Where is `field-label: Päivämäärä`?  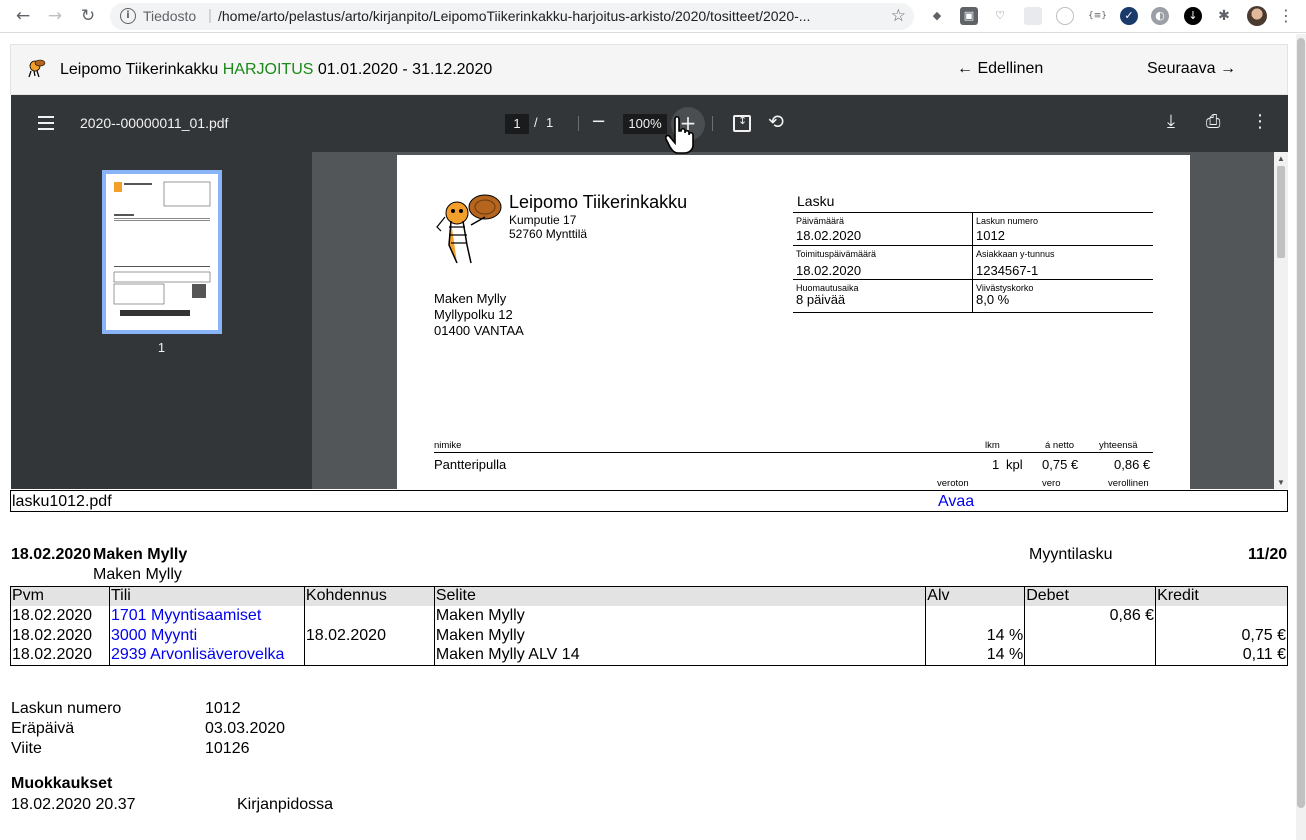 field-label: Päivämäärä is located at coordinates (820, 221).